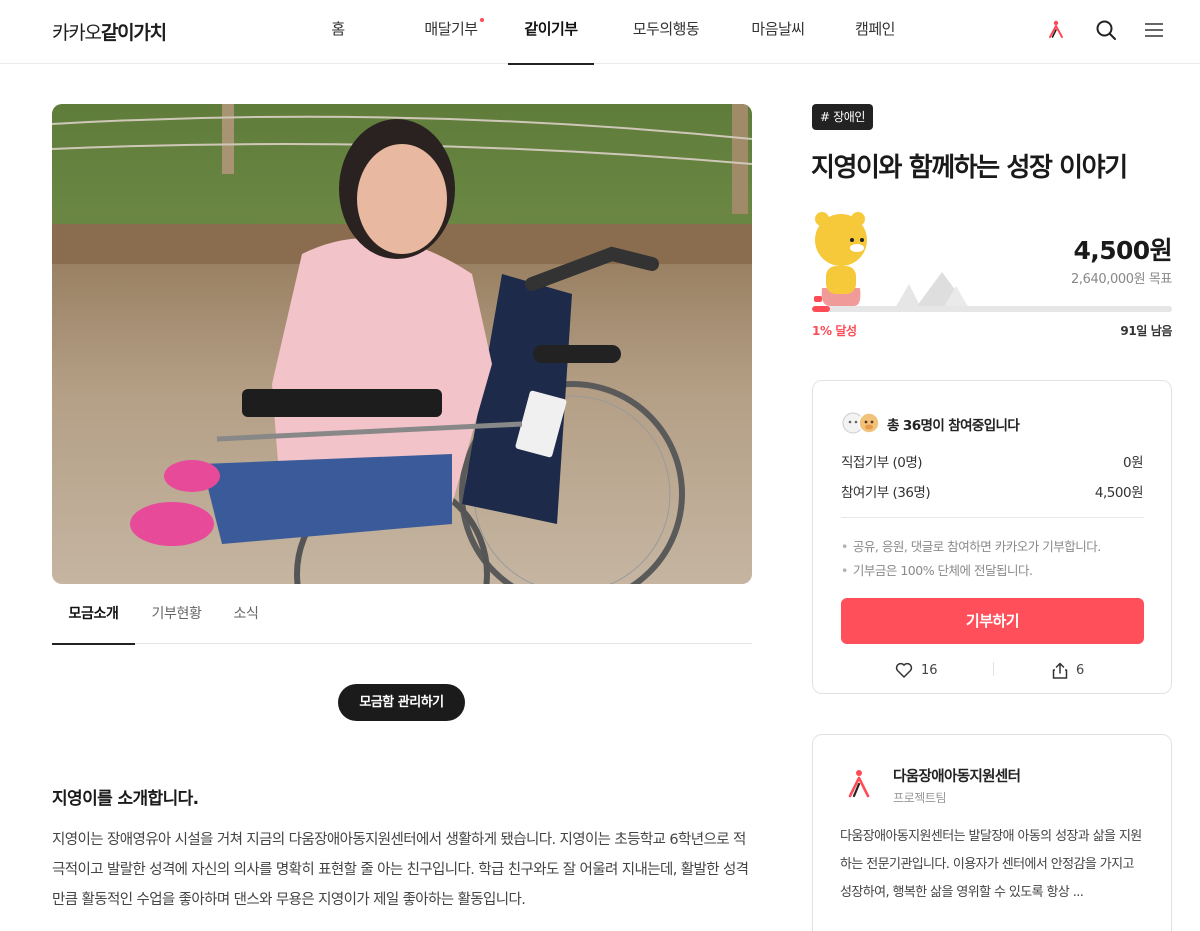 This screenshot has height=931, width=1200. What do you see at coordinates (971, 545) in the screenshot?
I see `participation-note: 공유, 응원, 댓글로 참여하면 카카오가 기부합니다.` at bounding box center [971, 545].